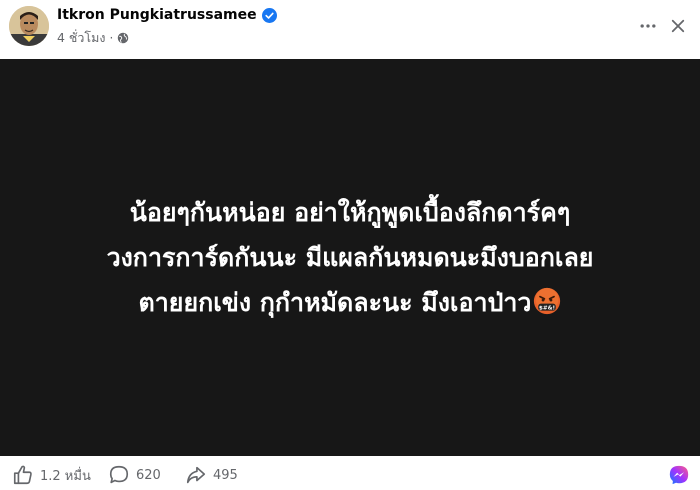 The height and width of the screenshot is (490, 700). I want to click on emoji-symbol-text: $#&!, so click(547, 308).